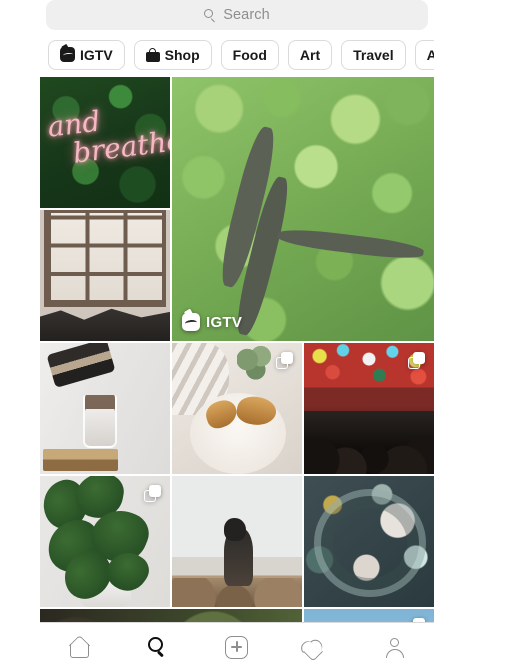 The image size is (523, 671). Describe the element at coordinates (254, 362) in the screenshot. I see `eucalyptus-sprig` at that location.